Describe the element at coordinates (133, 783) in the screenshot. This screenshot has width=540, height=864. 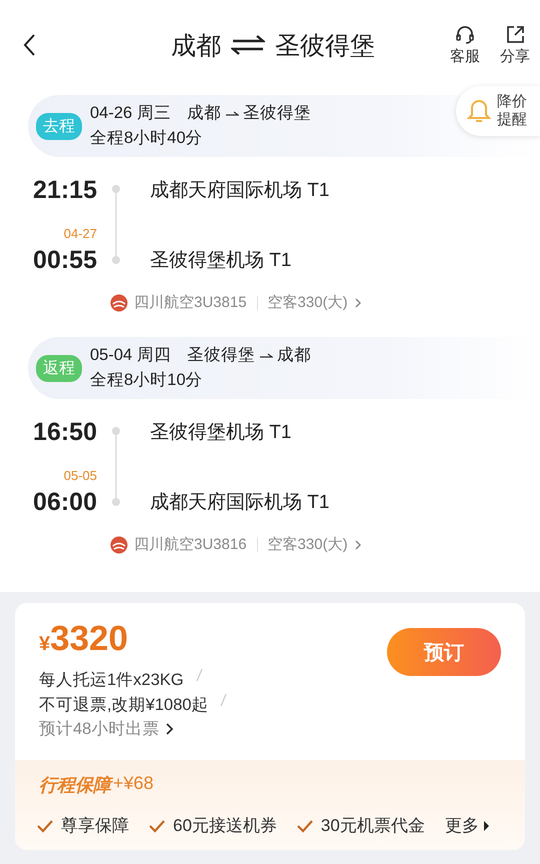
I see `insurance-price: +¥68` at that location.